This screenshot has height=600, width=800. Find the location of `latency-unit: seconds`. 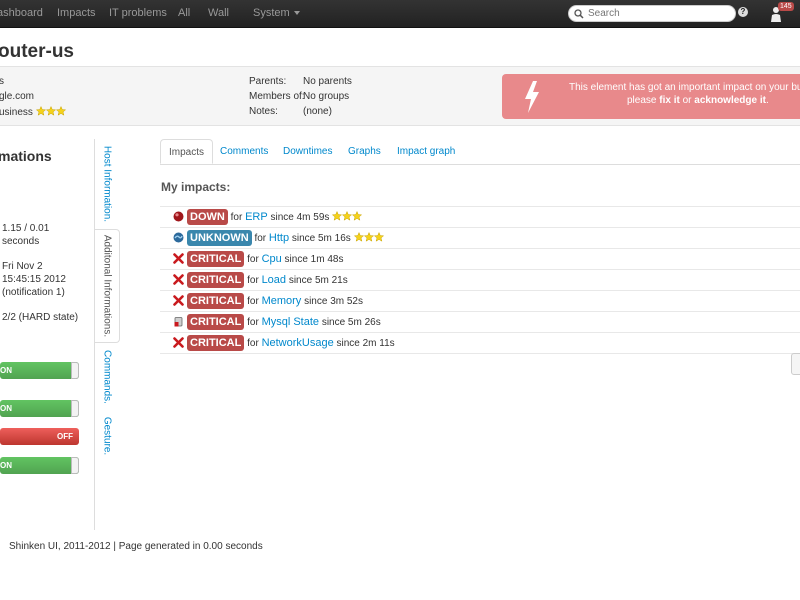

latency-unit: seconds is located at coordinates (21, 241).